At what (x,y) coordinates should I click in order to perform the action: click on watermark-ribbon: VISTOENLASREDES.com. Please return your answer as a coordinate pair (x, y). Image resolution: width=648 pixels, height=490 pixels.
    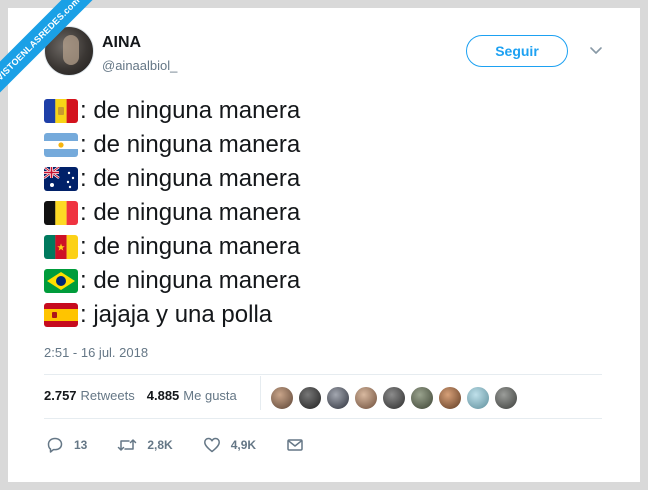
    Looking at the image, I should click on (55, 55).